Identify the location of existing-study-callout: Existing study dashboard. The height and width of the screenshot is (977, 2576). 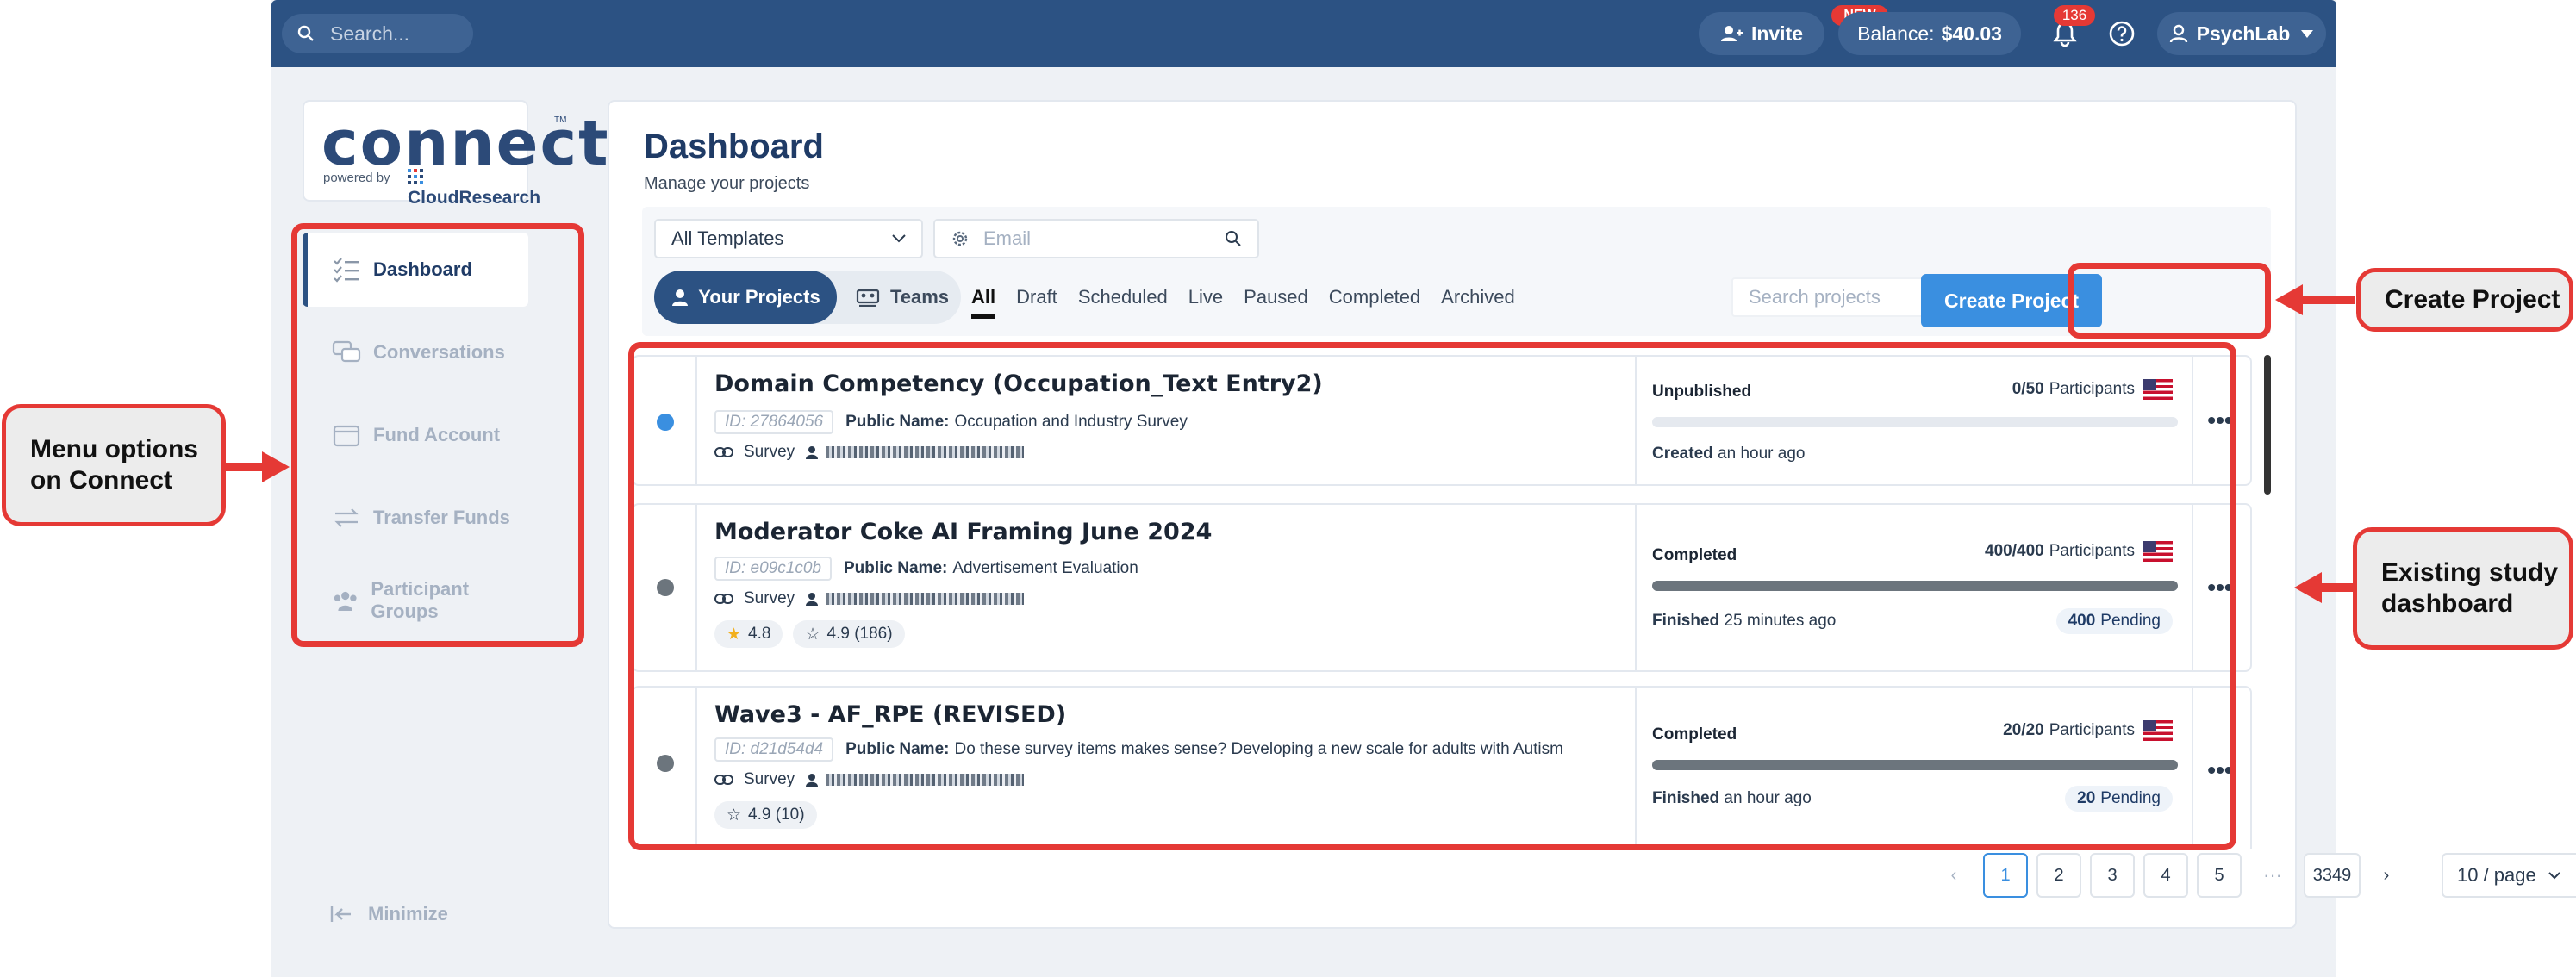
(2463, 588).